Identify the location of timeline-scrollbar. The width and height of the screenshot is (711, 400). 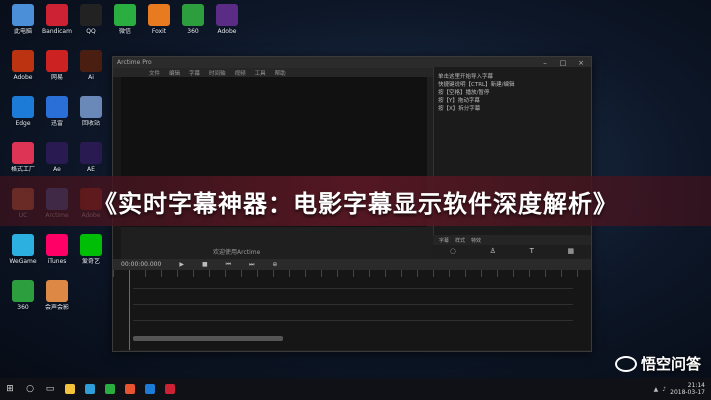
(208, 338).